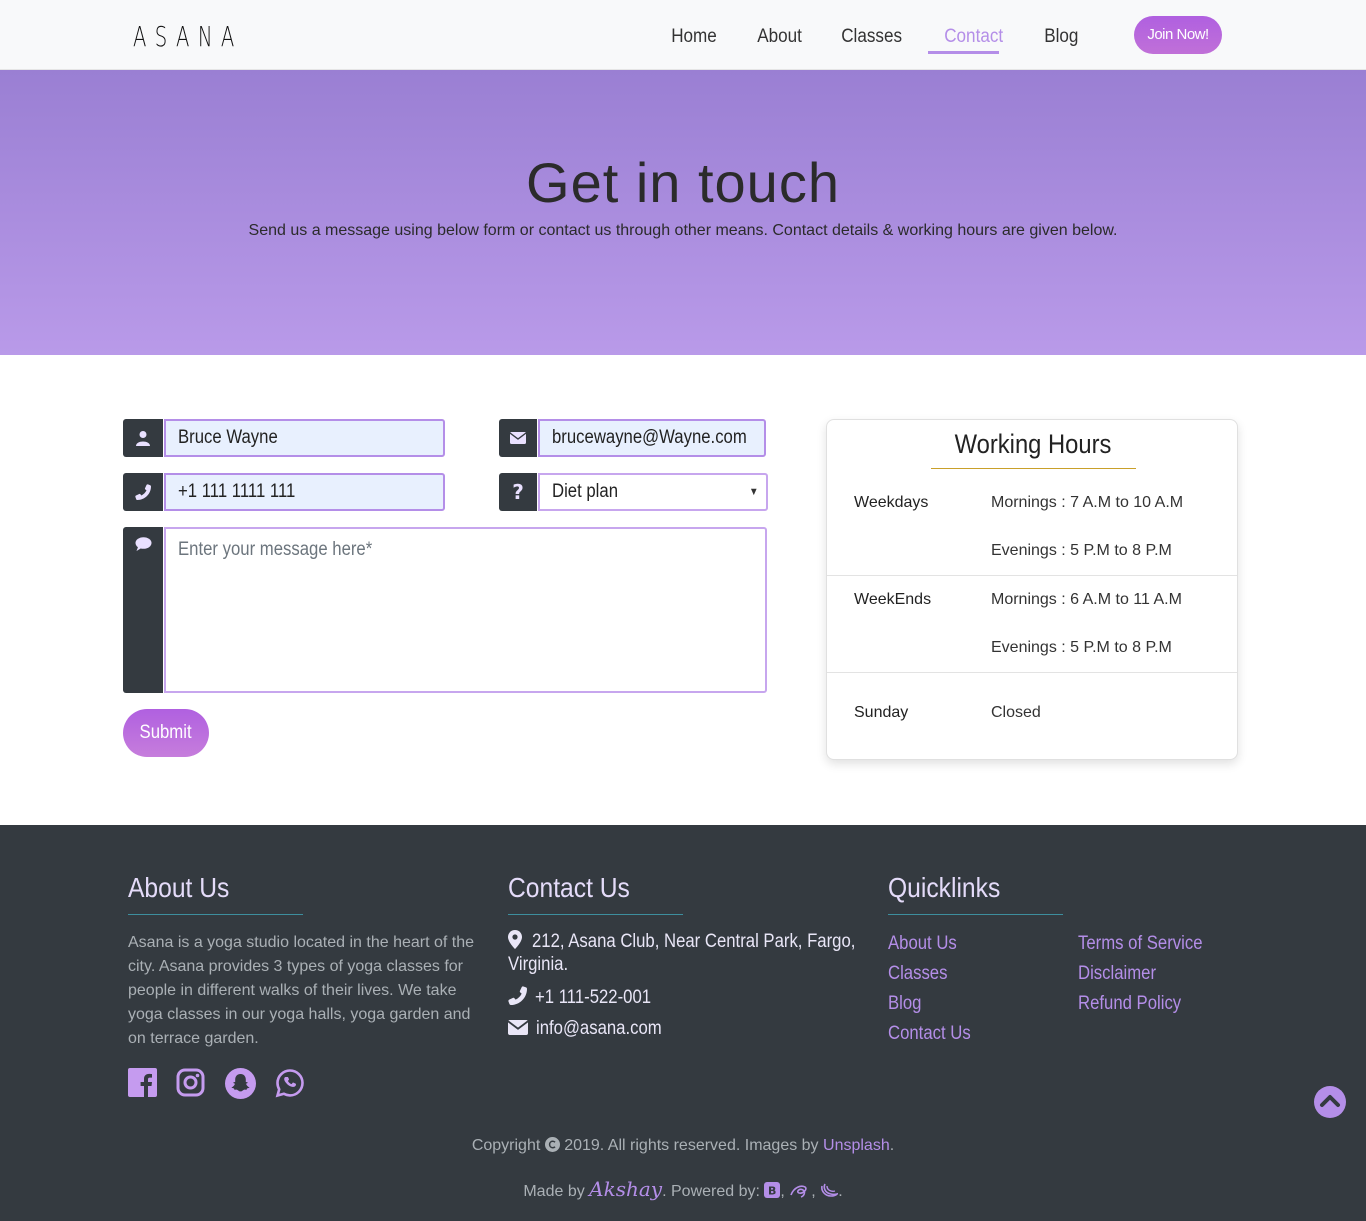 The width and height of the screenshot is (1366, 1221). Describe the element at coordinates (1033, 468) in the screenshot. I see `title-underline` at that location.